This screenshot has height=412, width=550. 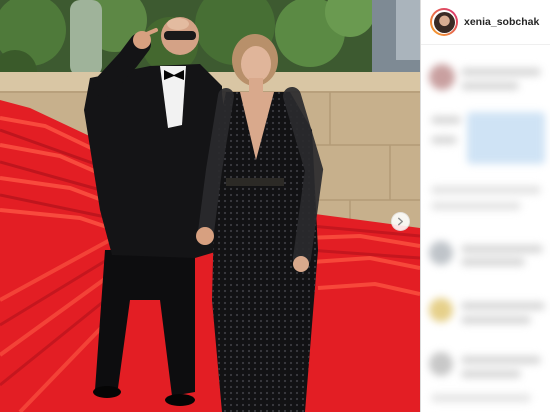 What do you see at coordinates (255, 182) in the screenshot?
I see `dress-belt` at bounding box center [255, 182].